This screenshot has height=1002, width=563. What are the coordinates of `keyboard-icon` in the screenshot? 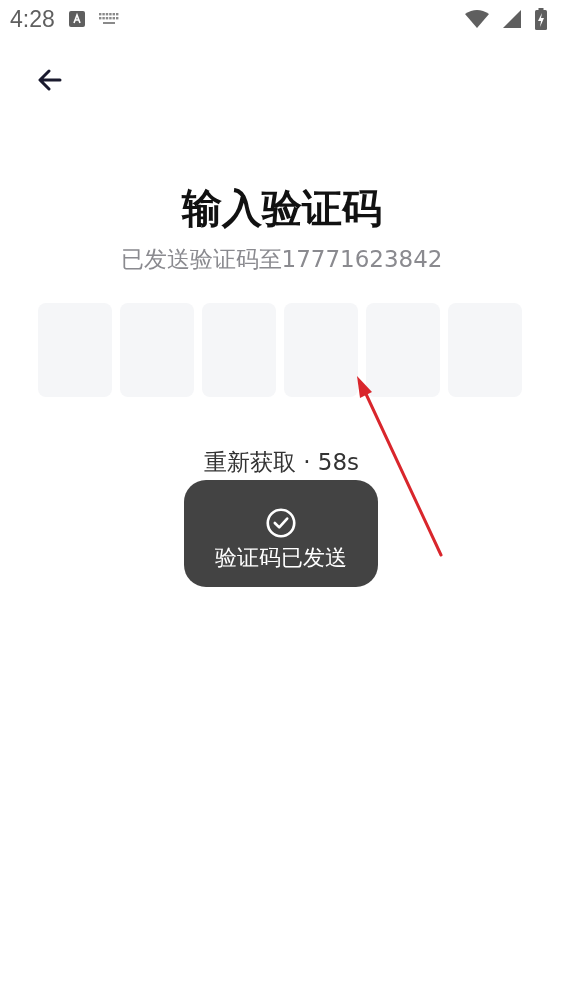 It's located at (108, 19).